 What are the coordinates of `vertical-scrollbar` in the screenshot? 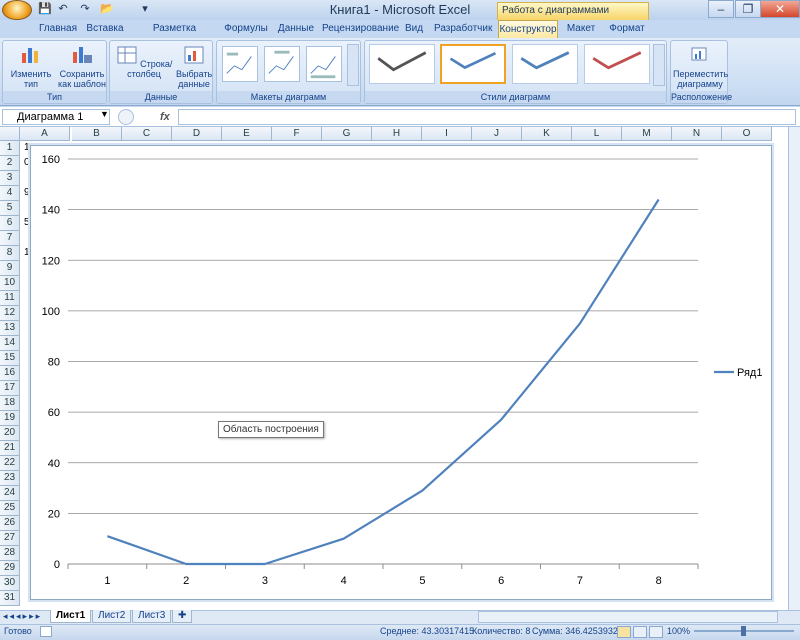 It's located at (794, 368).